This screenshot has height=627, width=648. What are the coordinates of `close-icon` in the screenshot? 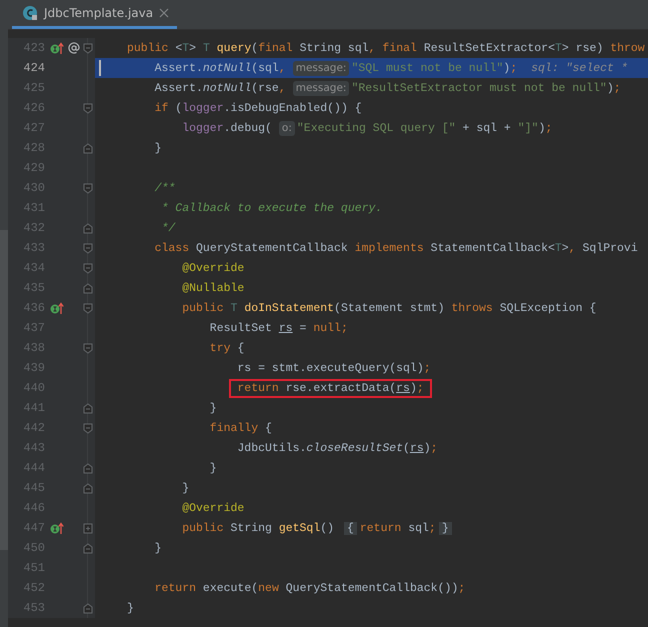 It's located at (164, 13).